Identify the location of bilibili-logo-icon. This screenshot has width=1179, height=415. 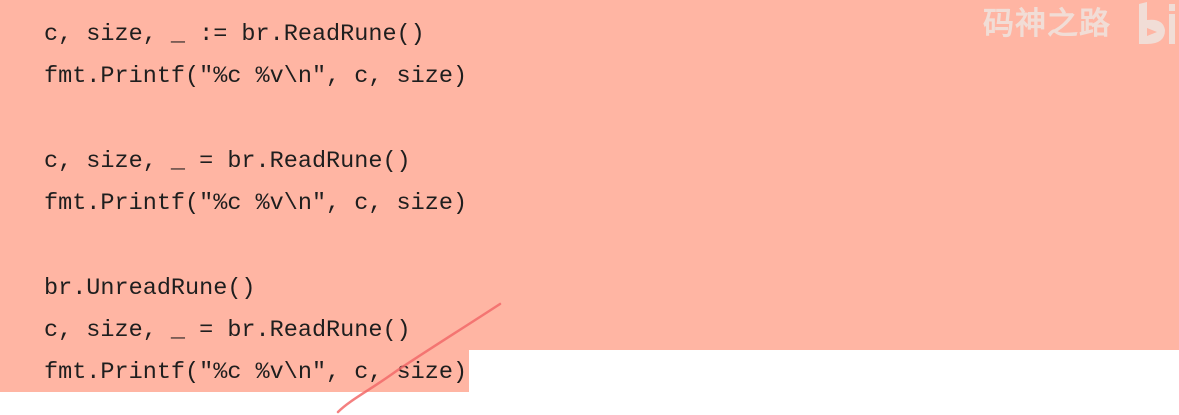
(1157, 23).